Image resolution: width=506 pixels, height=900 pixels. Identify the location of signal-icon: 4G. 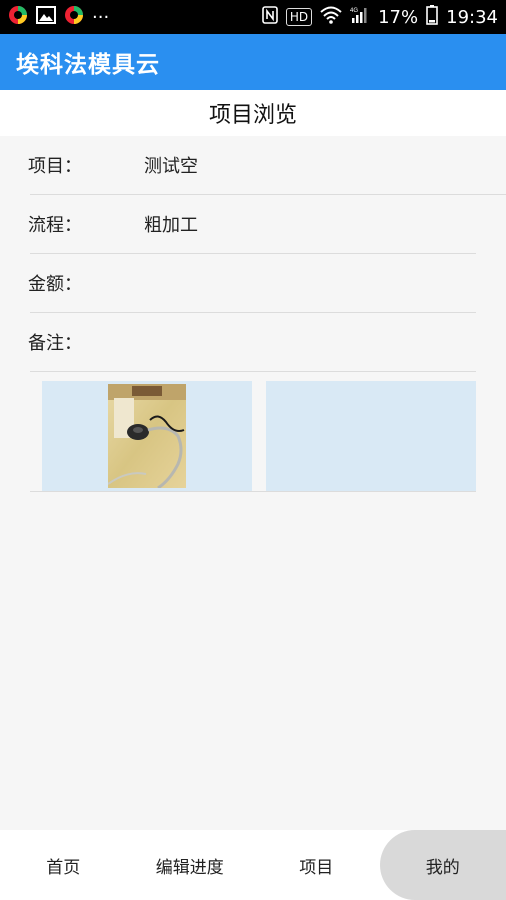
(360, 17).